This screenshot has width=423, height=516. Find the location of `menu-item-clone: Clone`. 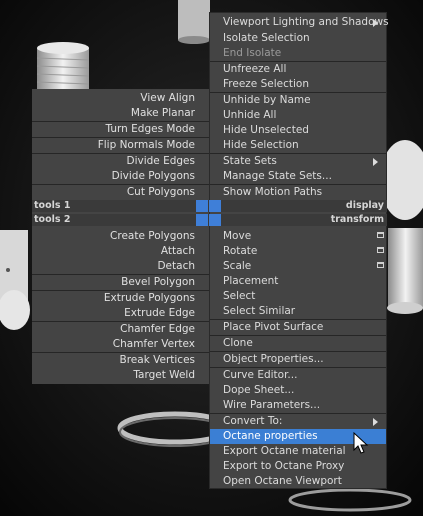

menu-item-clone: Clone is located at coordinates (298, 343).